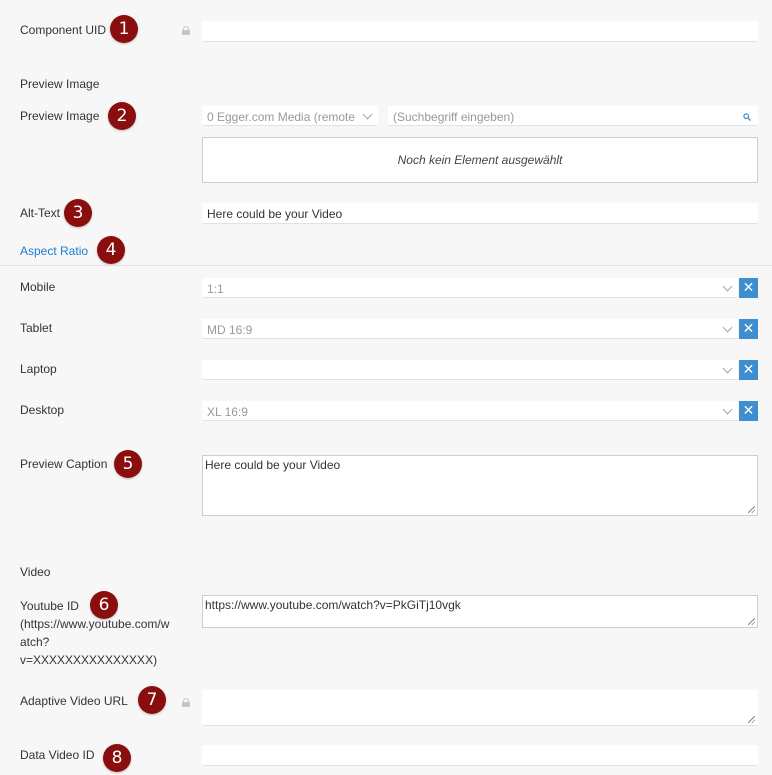 The height and width of the screenshot is (775, 772). Describe the element at coordinates (748, 329) in the screenshot. I see `clear-tablet-button: ✕` at that location.